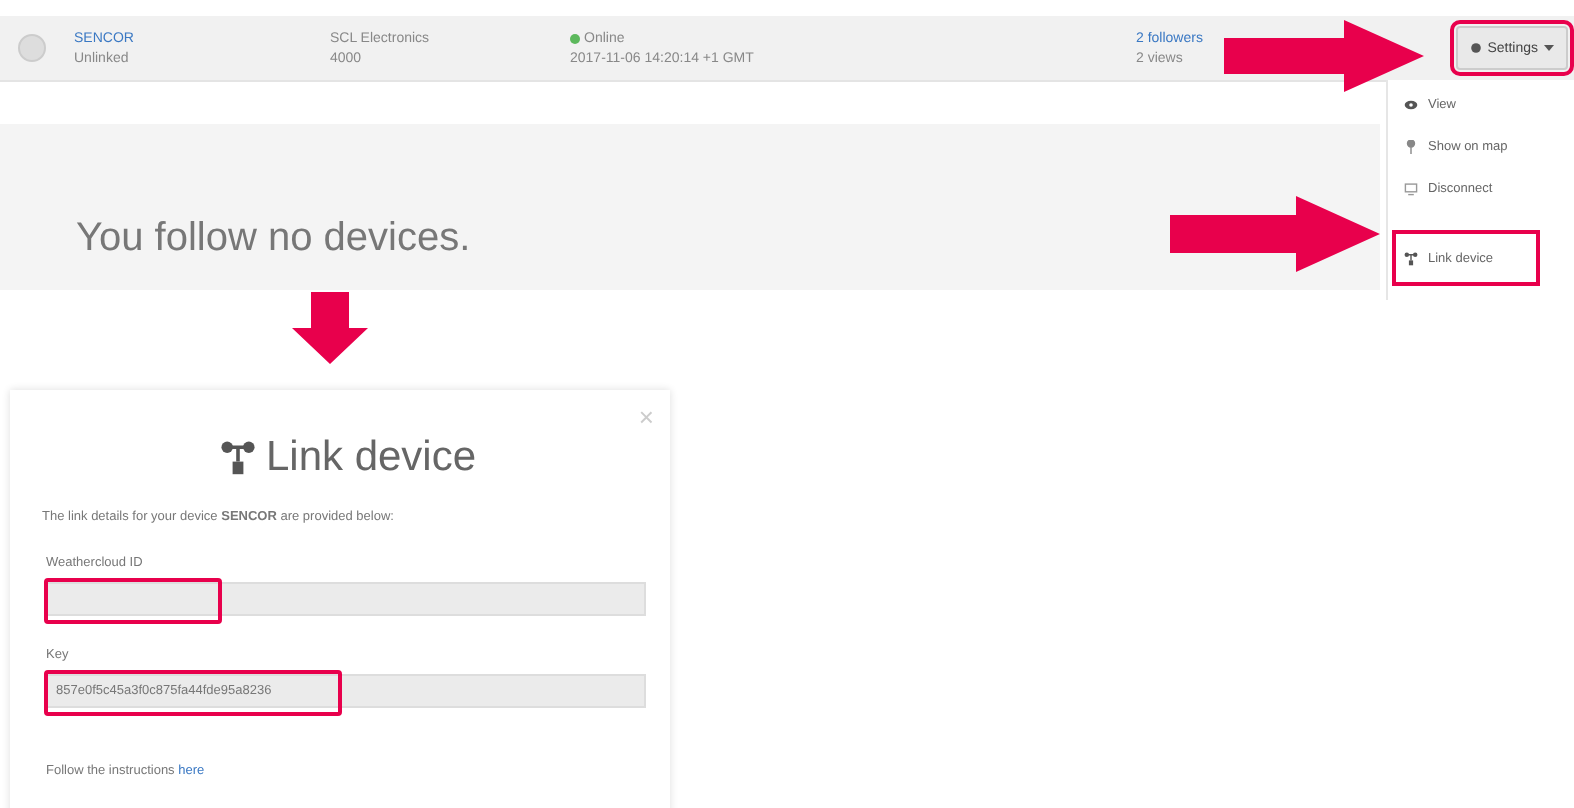  Describe the element at coordinates (330, 328) in the screenshot. I see `annotation-arrow` at that location.